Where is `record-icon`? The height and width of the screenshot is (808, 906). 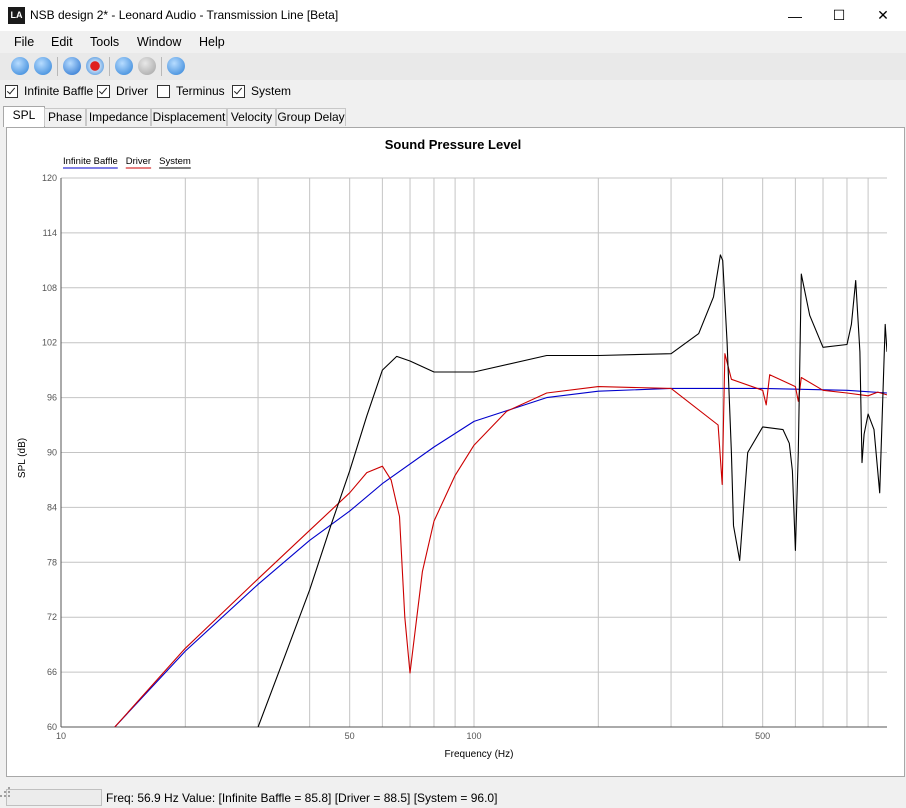
record-icon is located at coordinates (95, 66).